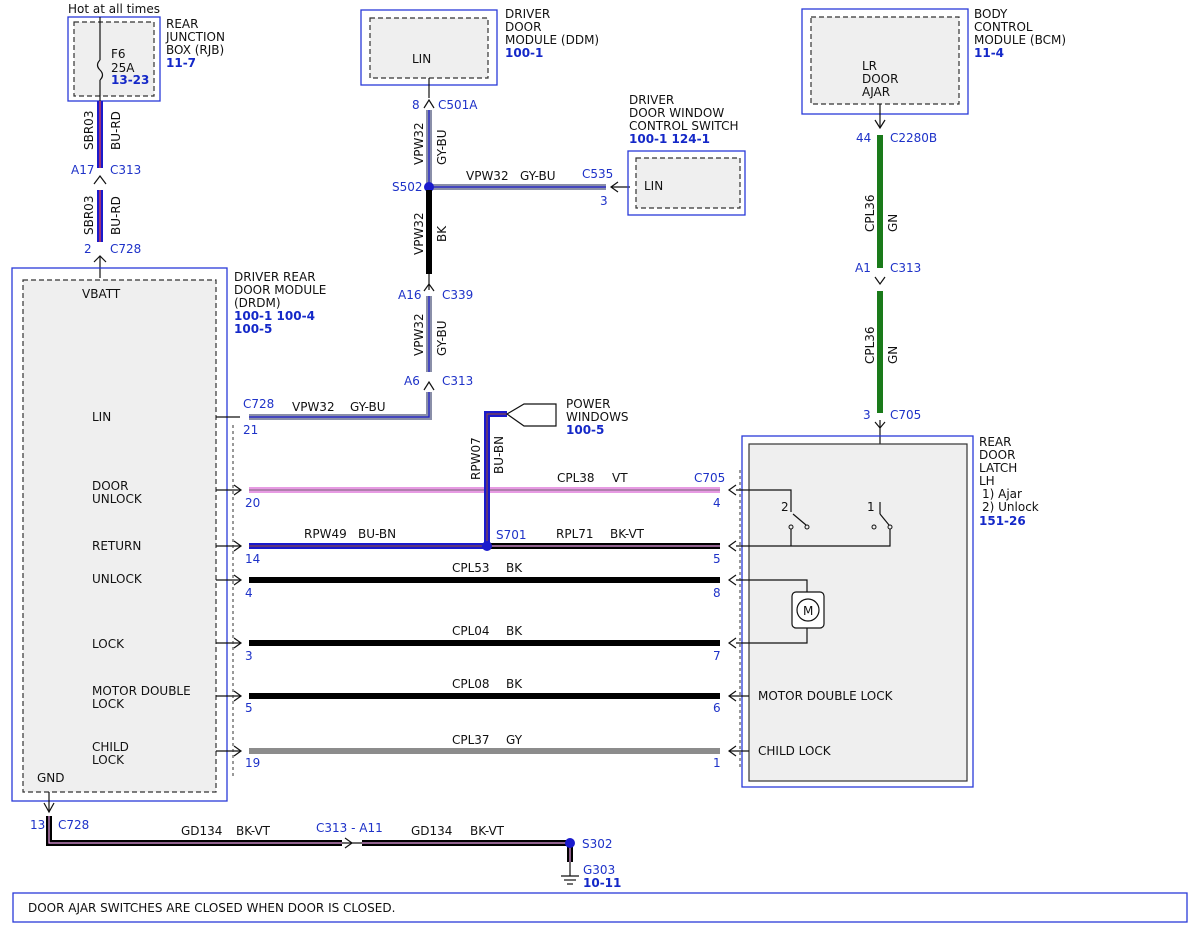  I want to click on wire-cpl04: CPL04 BK, so click(484, 635).